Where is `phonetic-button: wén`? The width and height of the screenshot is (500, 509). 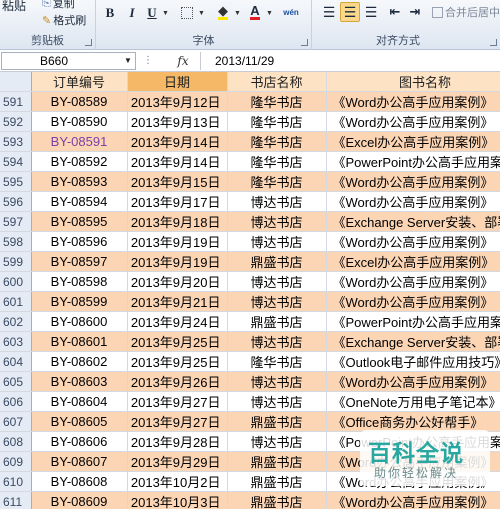
phonetic-button: wén is located at coordinates (291, 12).